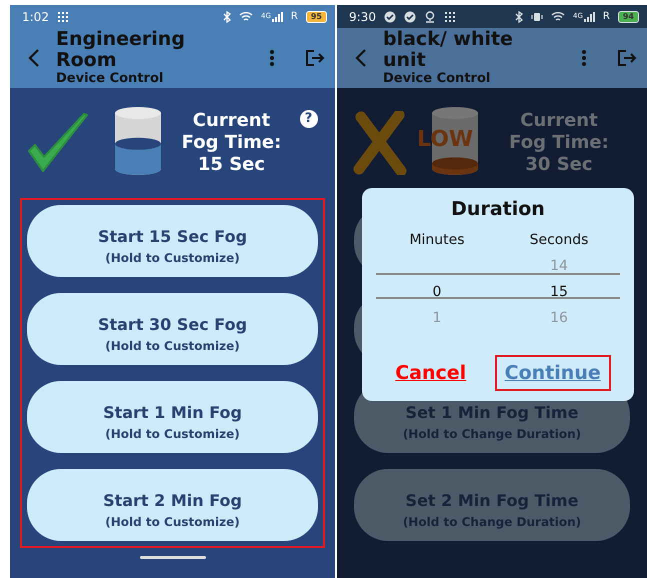  What do you see at coordinates (172, 417) in the screenshot?
I see `fog-button: Start 1 Min Fog (Hold to Customize)` at bounding box center [172, 417].